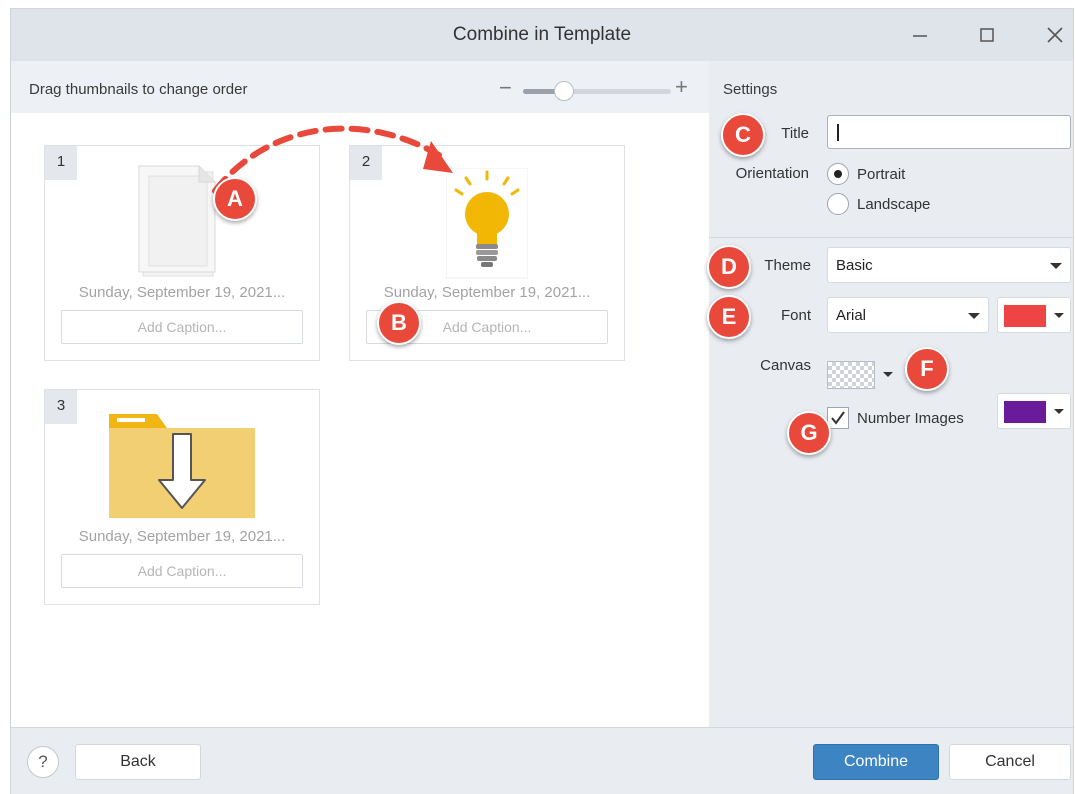 This screenshot has width=1075, height=794. What do you see at coordinates (399, 323) in the screenshot?
I see `callout-marker-b: B` at bounding box center [399, 323].